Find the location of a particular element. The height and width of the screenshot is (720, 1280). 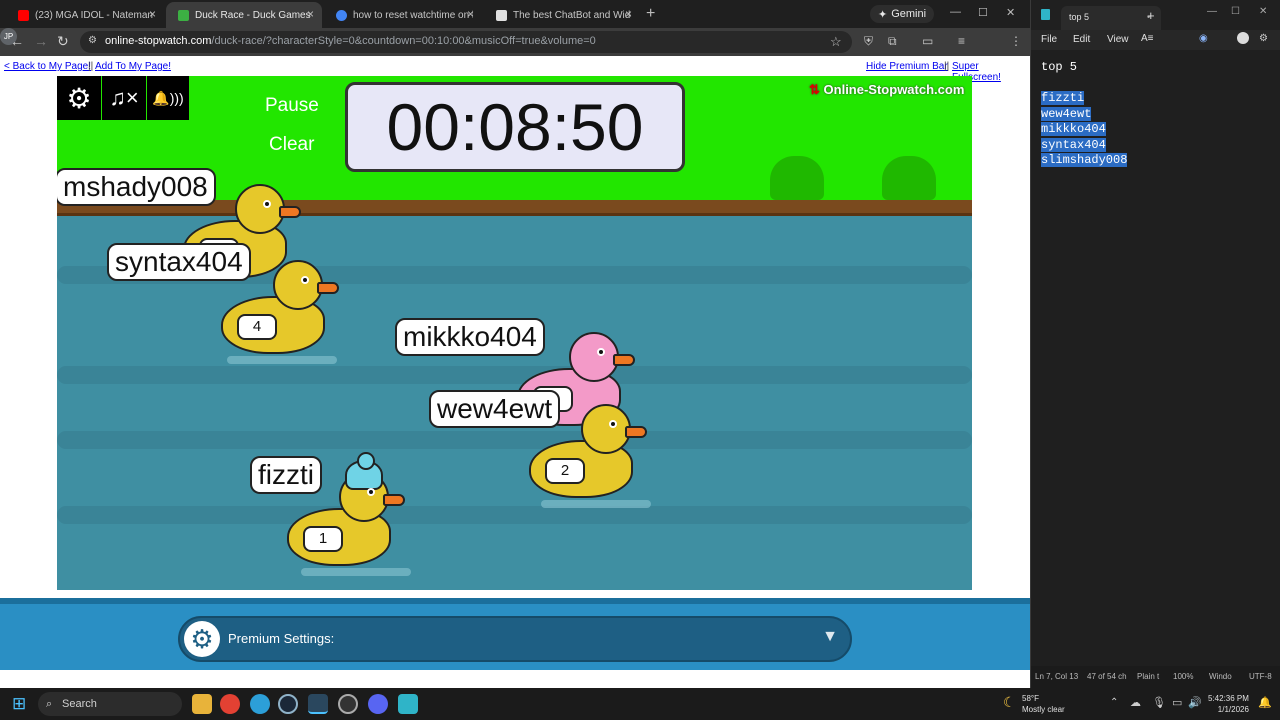

youtube-icon is located at coordinates (23, 15).